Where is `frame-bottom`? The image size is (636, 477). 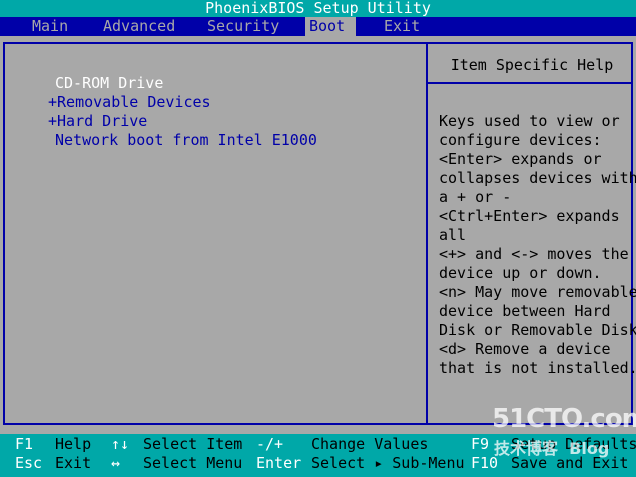
frame-bottom is located at coordinates (318, 424).